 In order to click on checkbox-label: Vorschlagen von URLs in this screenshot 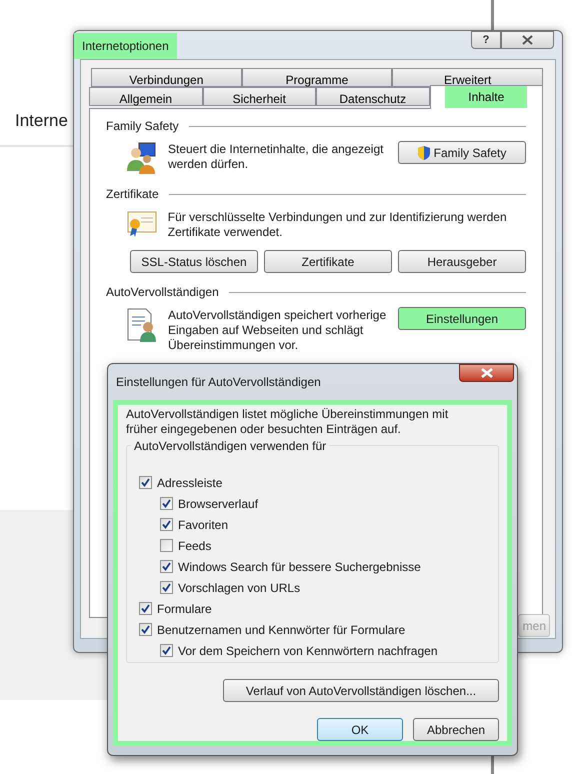, I will do `click(239, 588)`.